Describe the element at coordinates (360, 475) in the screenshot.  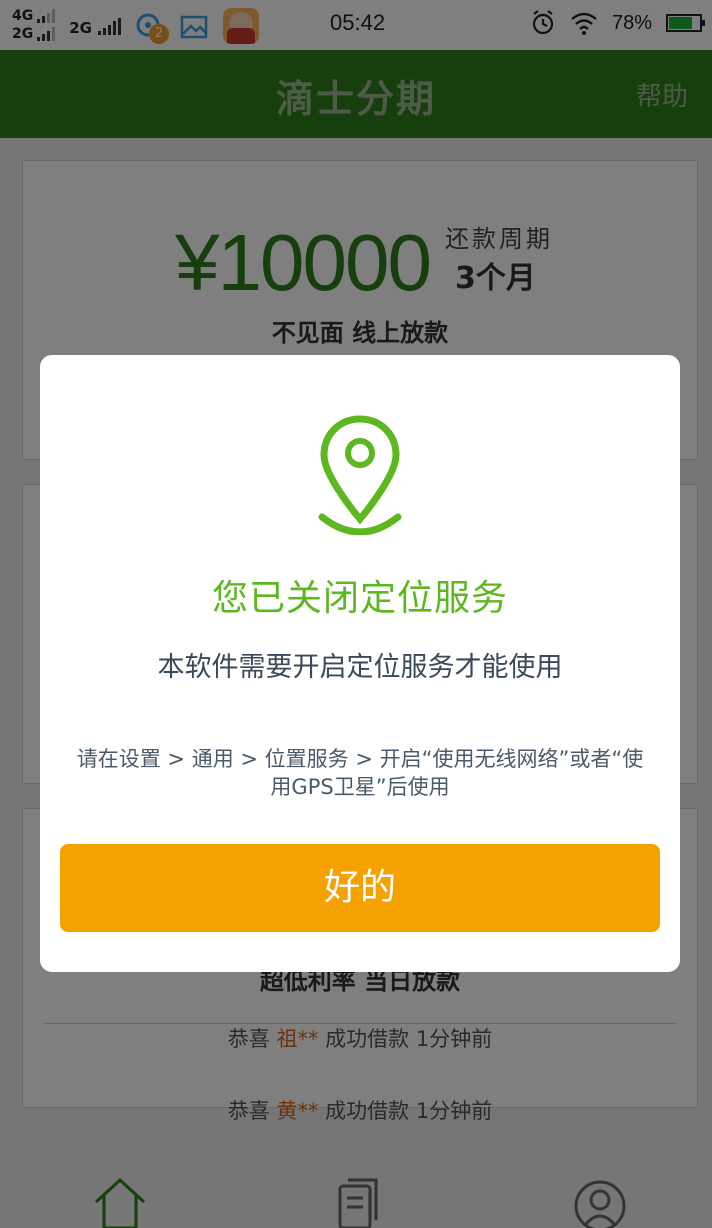
I see `location-pin-icon` at that location.